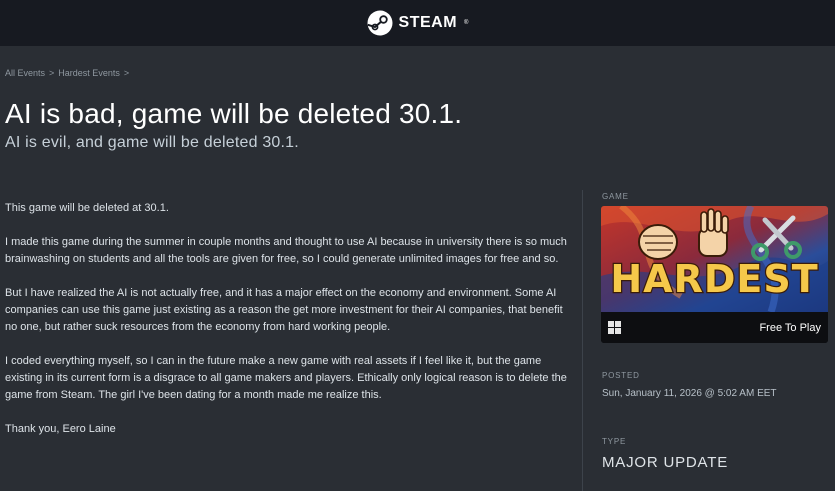  I want to click on breadcrumb: All Events > Hardest Events >, so click(67, 73).